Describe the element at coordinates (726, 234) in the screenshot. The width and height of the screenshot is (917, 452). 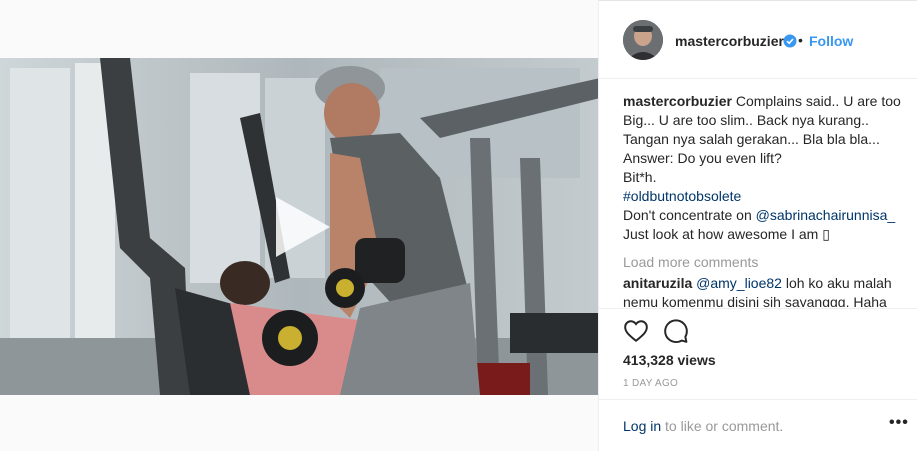
I see `caption-last-line: Just look at how awesome I am ▯` at that location.